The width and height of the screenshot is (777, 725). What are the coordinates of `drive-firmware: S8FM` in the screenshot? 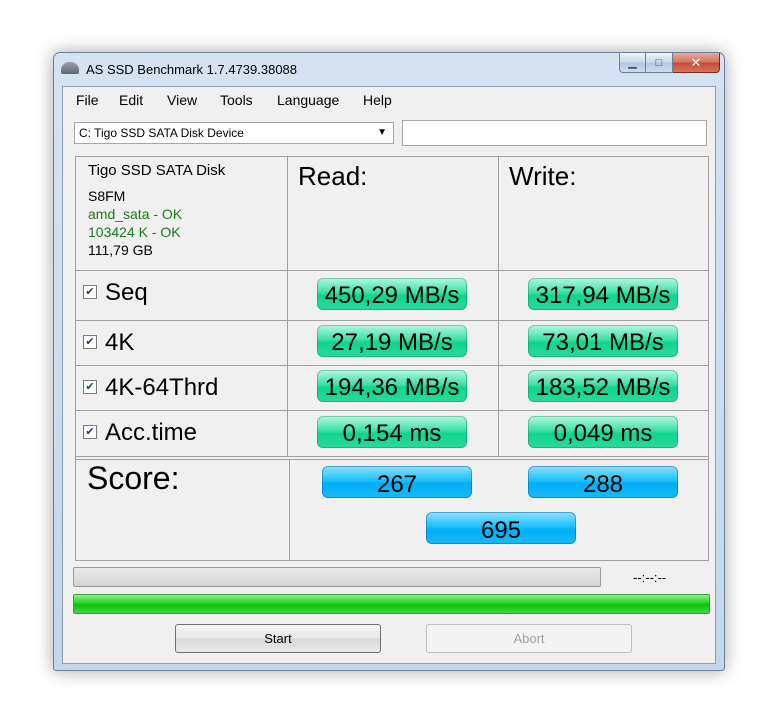 It's located at (107, 196).